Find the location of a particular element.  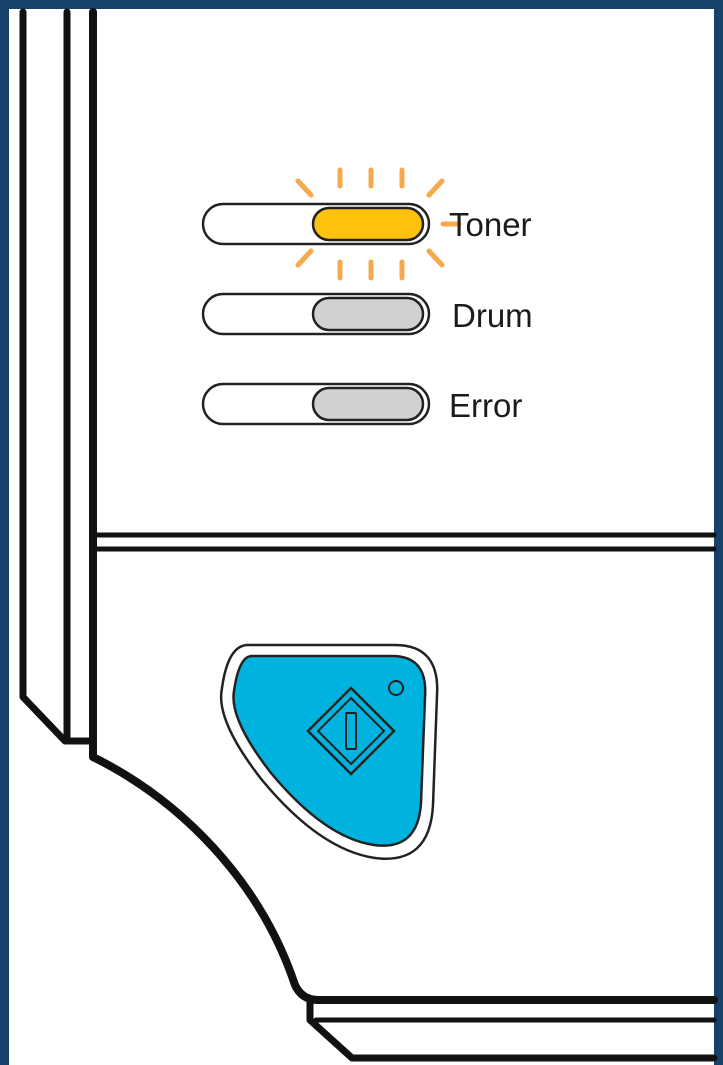

go-button is located at coordinates (329, 751).